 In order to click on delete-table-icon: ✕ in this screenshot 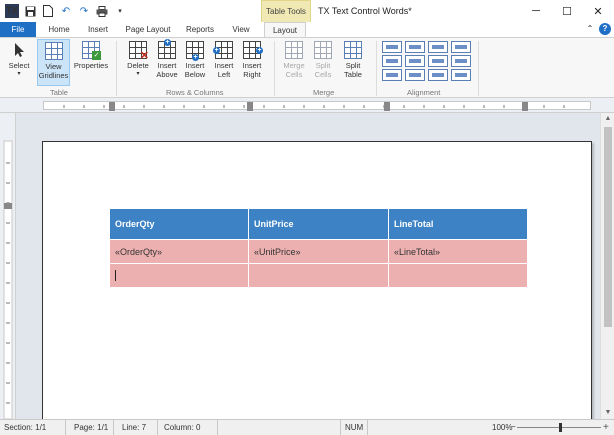, I will do `click(139, 51)`.